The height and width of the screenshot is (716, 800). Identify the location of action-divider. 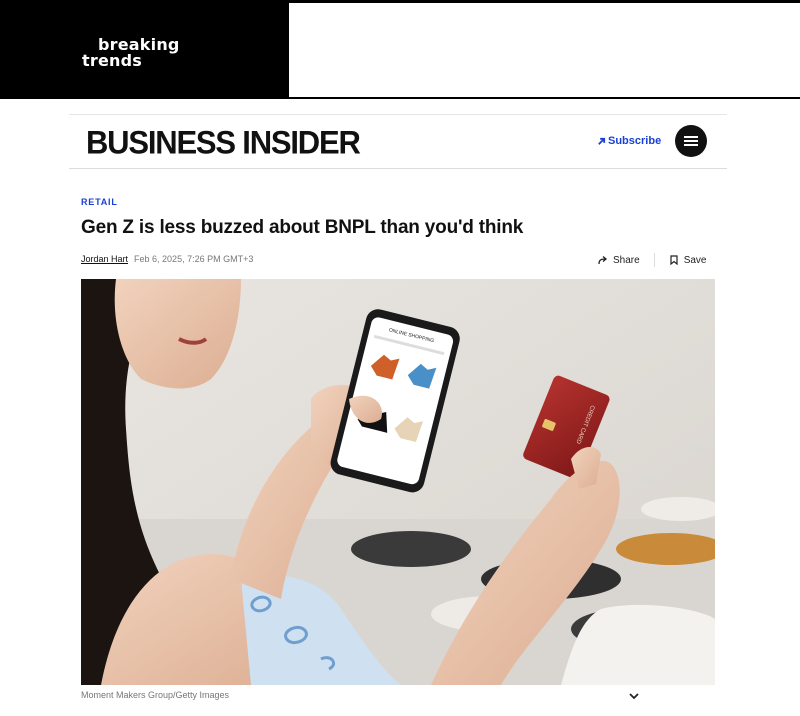
(654, 260).